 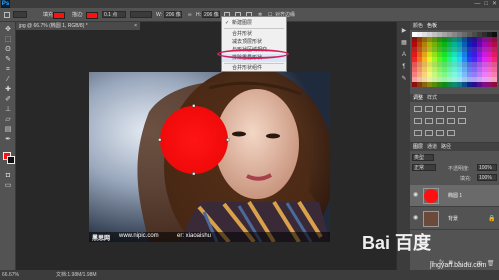 I want to click on width-field: 206 像, so click(x=173, y=14).